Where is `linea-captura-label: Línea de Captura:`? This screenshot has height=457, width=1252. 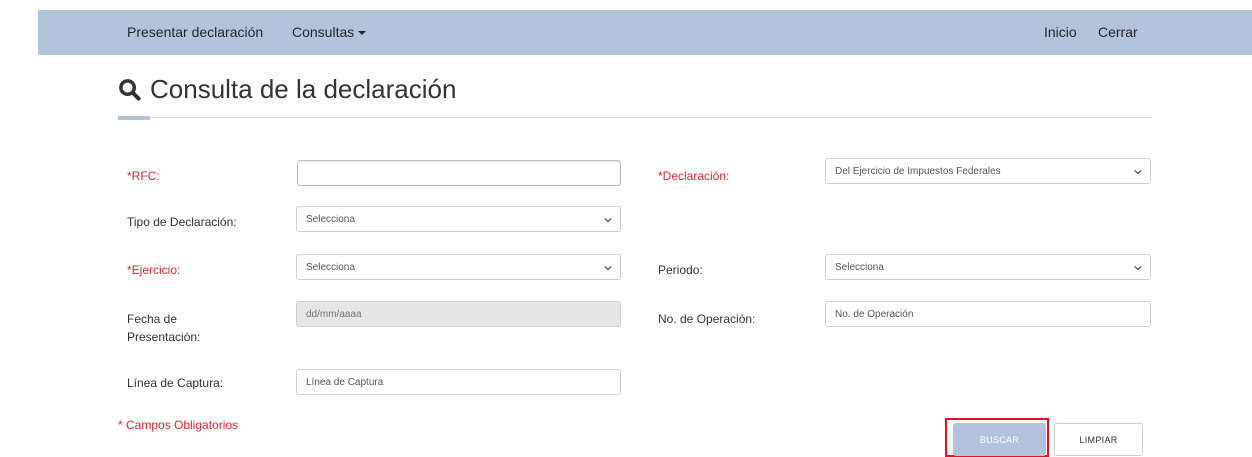
linea-captura-label: Línea de Captura: is located at coordinates (175, 383).